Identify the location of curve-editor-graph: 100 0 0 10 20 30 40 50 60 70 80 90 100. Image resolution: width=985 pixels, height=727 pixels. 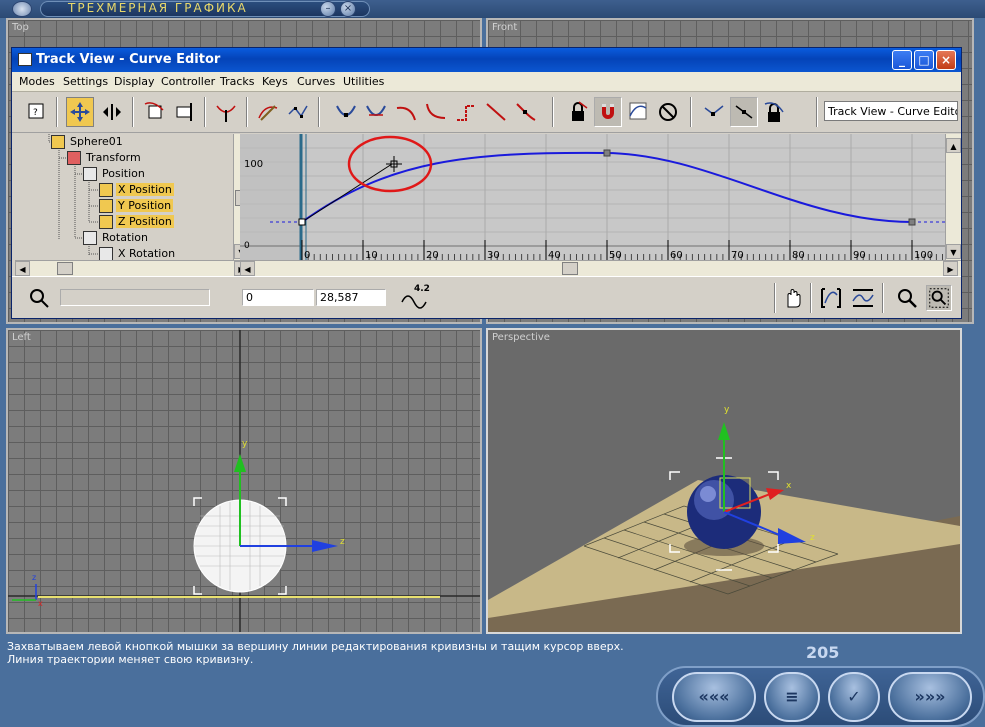
(592, 197).